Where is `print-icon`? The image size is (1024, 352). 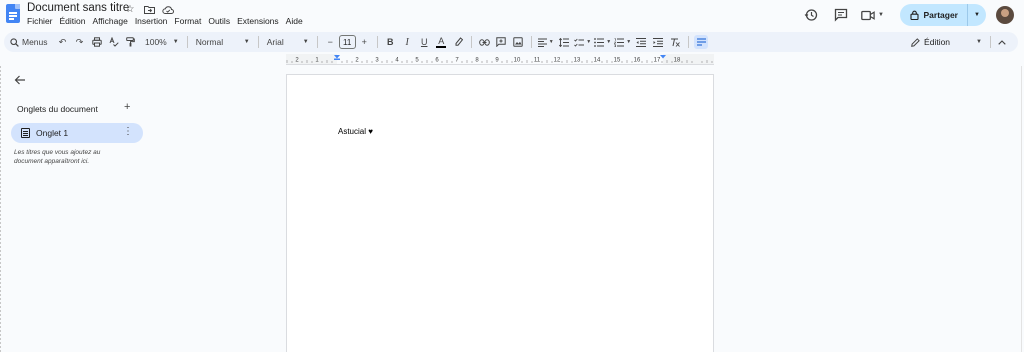 print-icon is located at coordinates (96, 42).